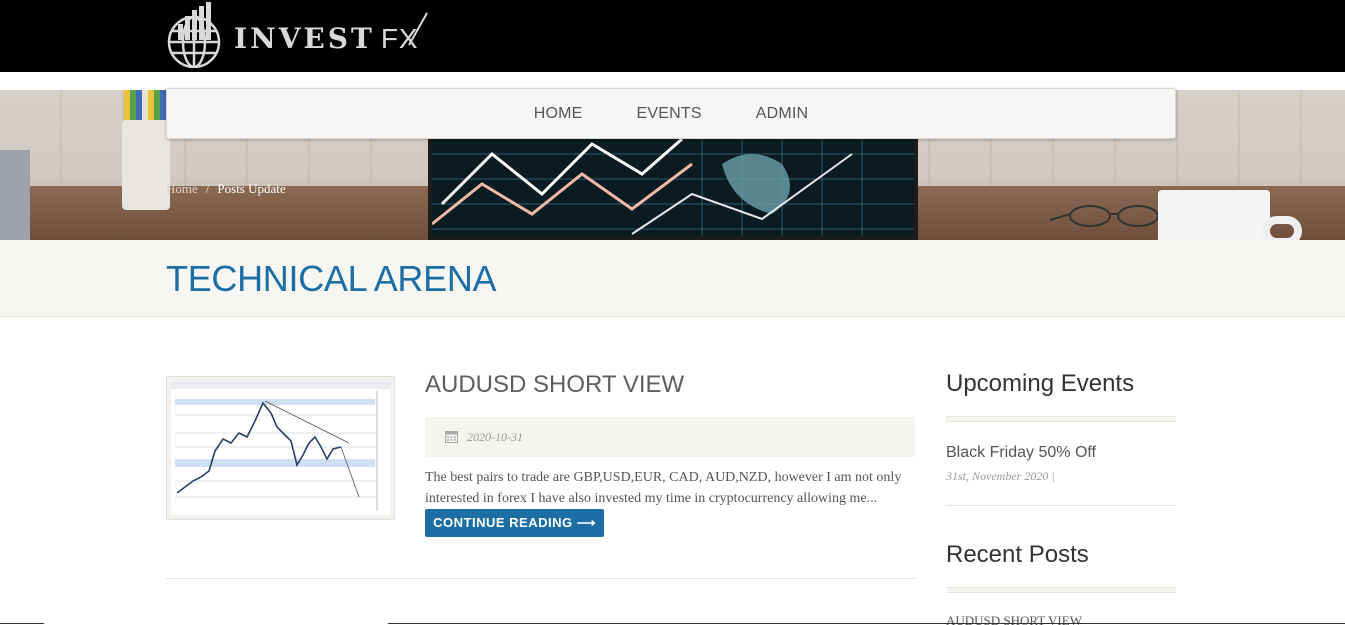 Image resolution: width=1345 pixels, height=625 pixels. What do you see at coordinates (1061, 505) in the screenshot?
I see `sidebar-divider` at bounding box center [1061, 505].